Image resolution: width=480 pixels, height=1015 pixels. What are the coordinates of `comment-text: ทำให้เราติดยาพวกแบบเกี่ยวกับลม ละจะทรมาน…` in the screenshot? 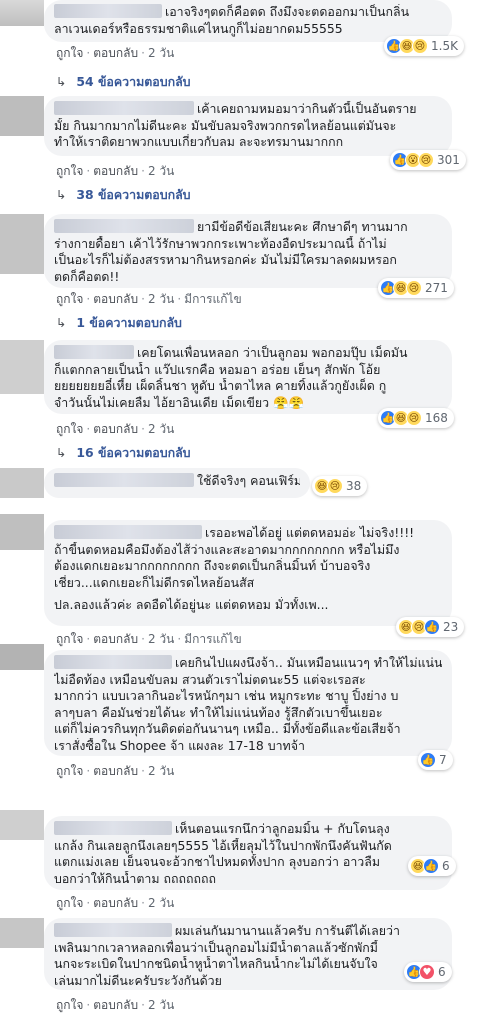 It's located at (199, 142).